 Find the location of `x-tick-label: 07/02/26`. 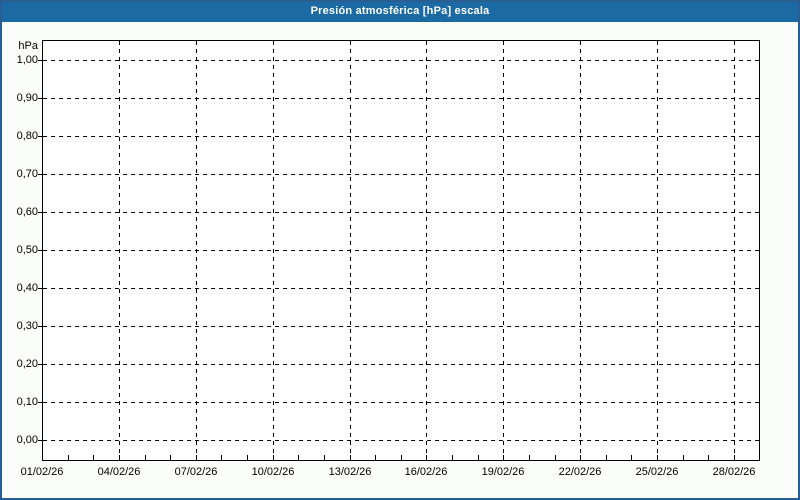

x-tick-label: 07/02/26 is located at coordinates (196, 472).